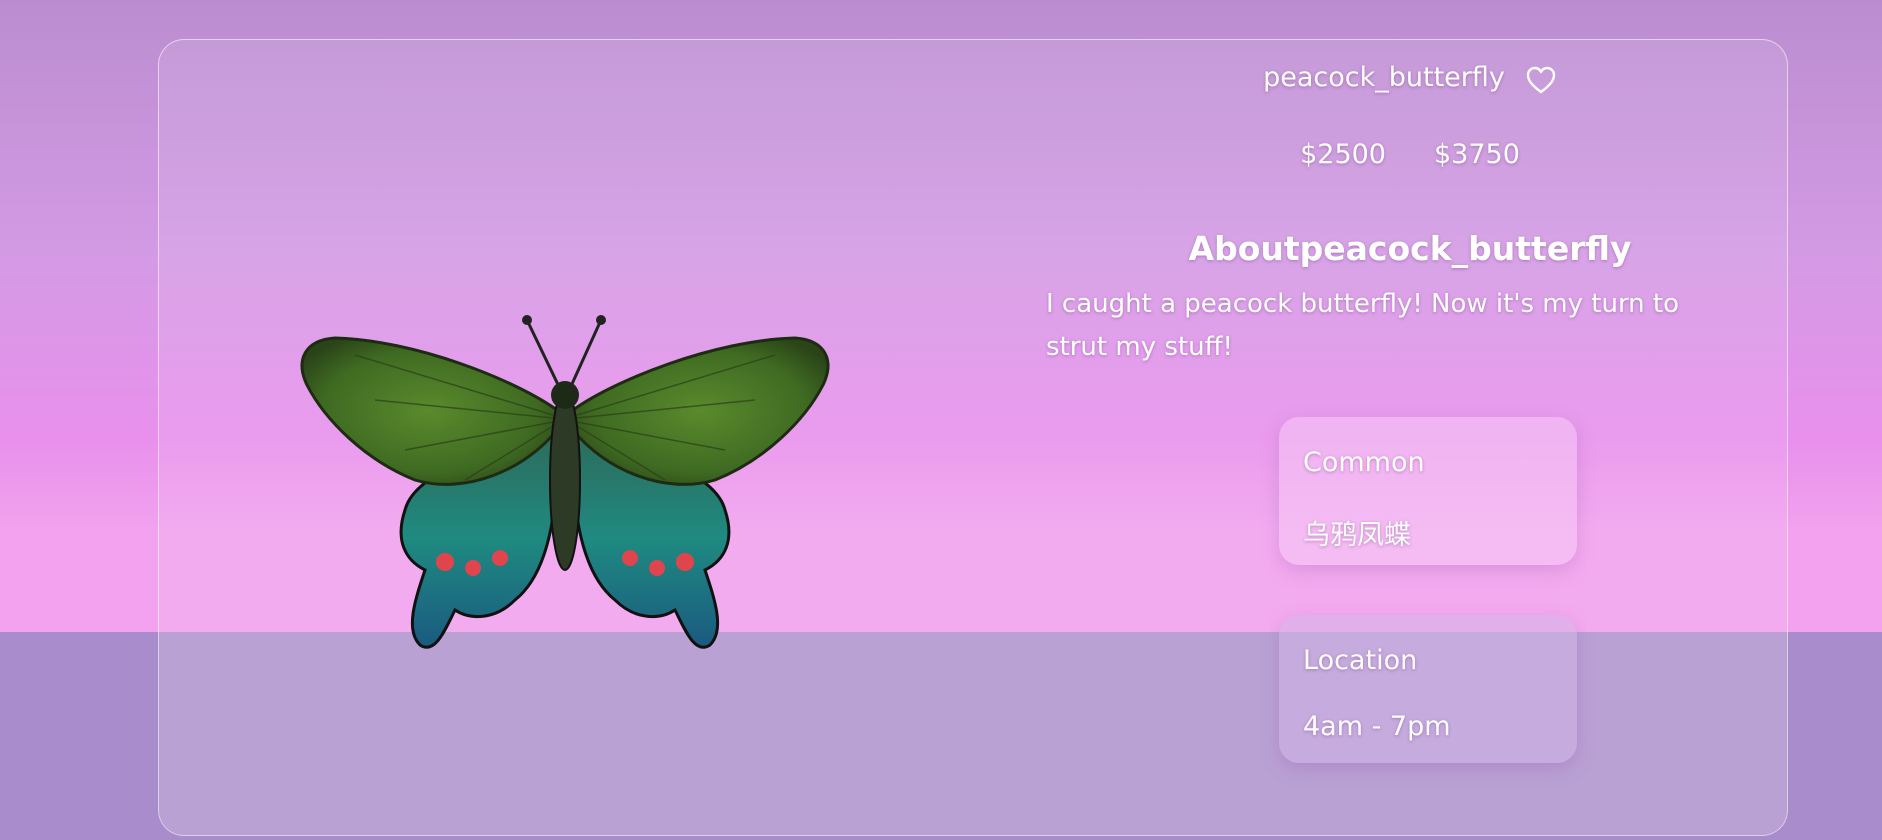 The image size is (1882, 840). I want to click on price-row: $2500 $3750, so click(1410, 154).